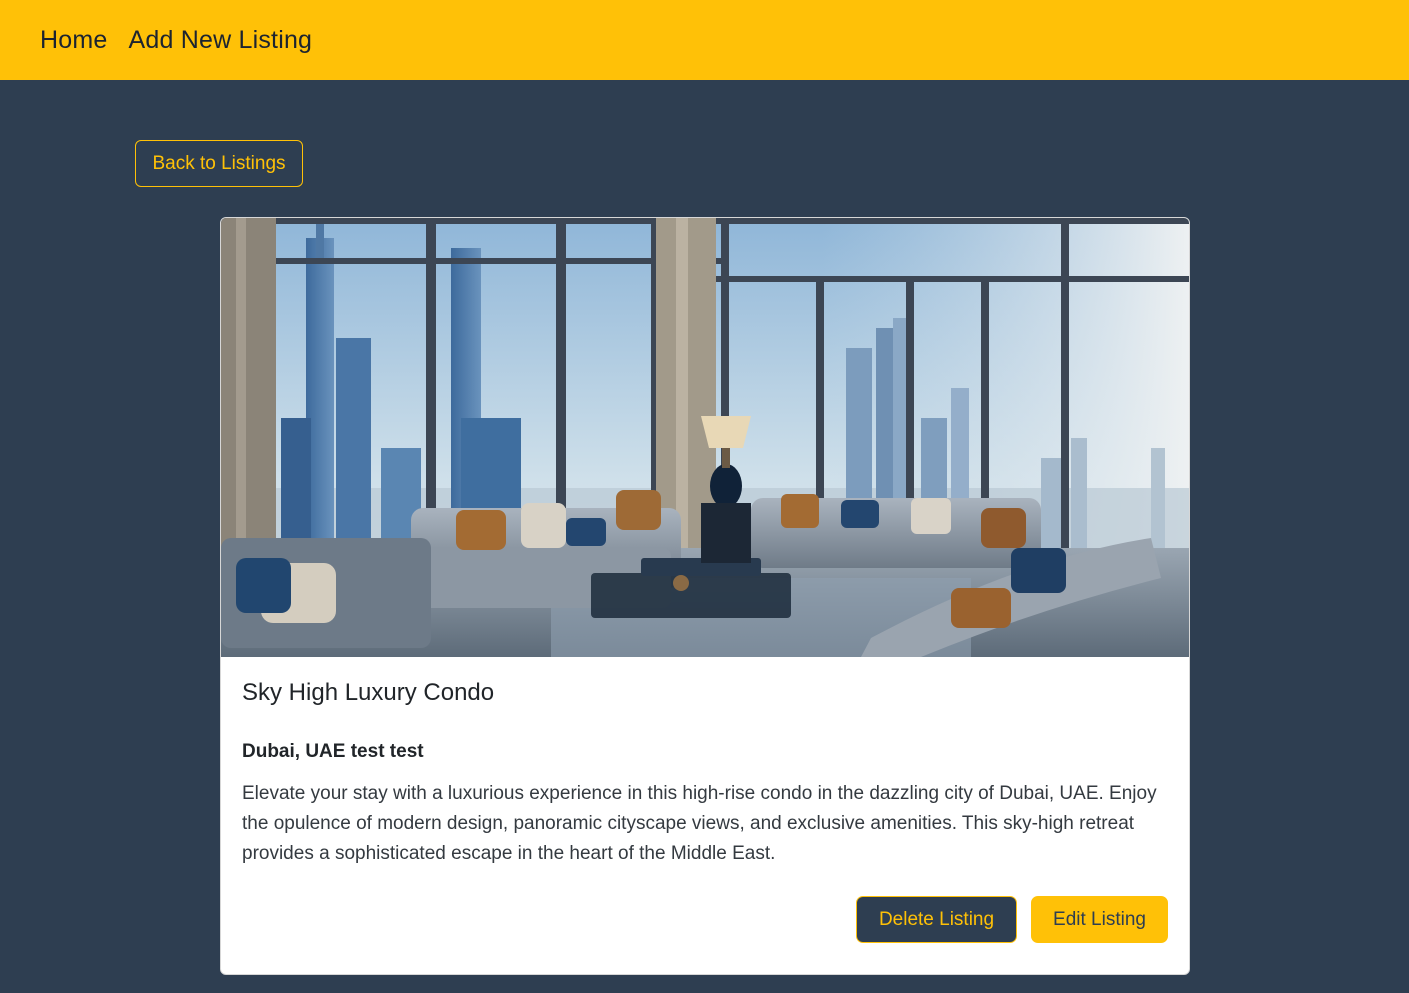 The image size is (1409, 993). Describe the element at coordinates (219, 163) in the screenshot. I see `back-to-listings-button: Back to Listings` at that location.